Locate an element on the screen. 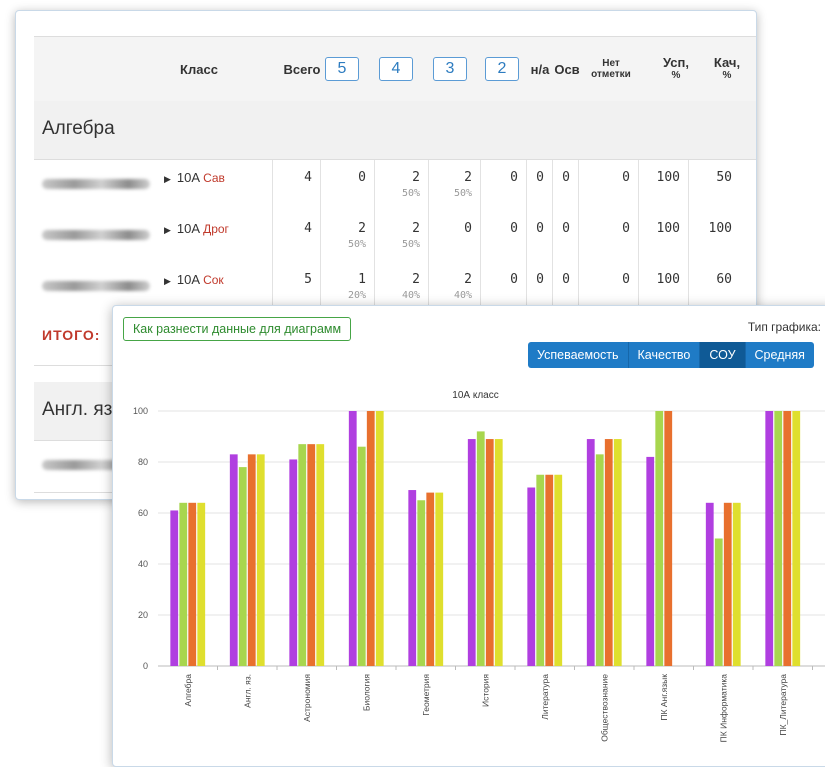 This screenshot has width=825, height=767. cell-g3: 2 50% is located at coordinates (454, 185).